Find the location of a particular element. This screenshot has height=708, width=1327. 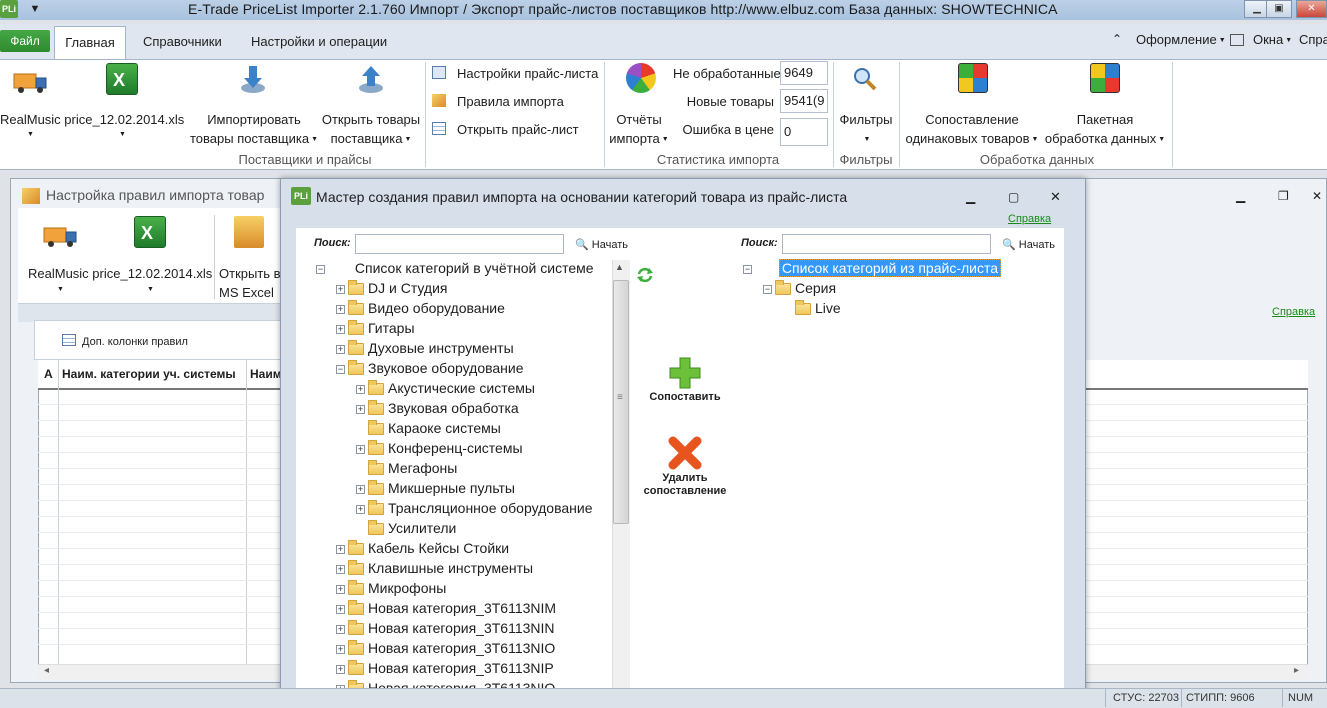

excel-dropdown-icon: ▼ is located at coordinates (122, 134).